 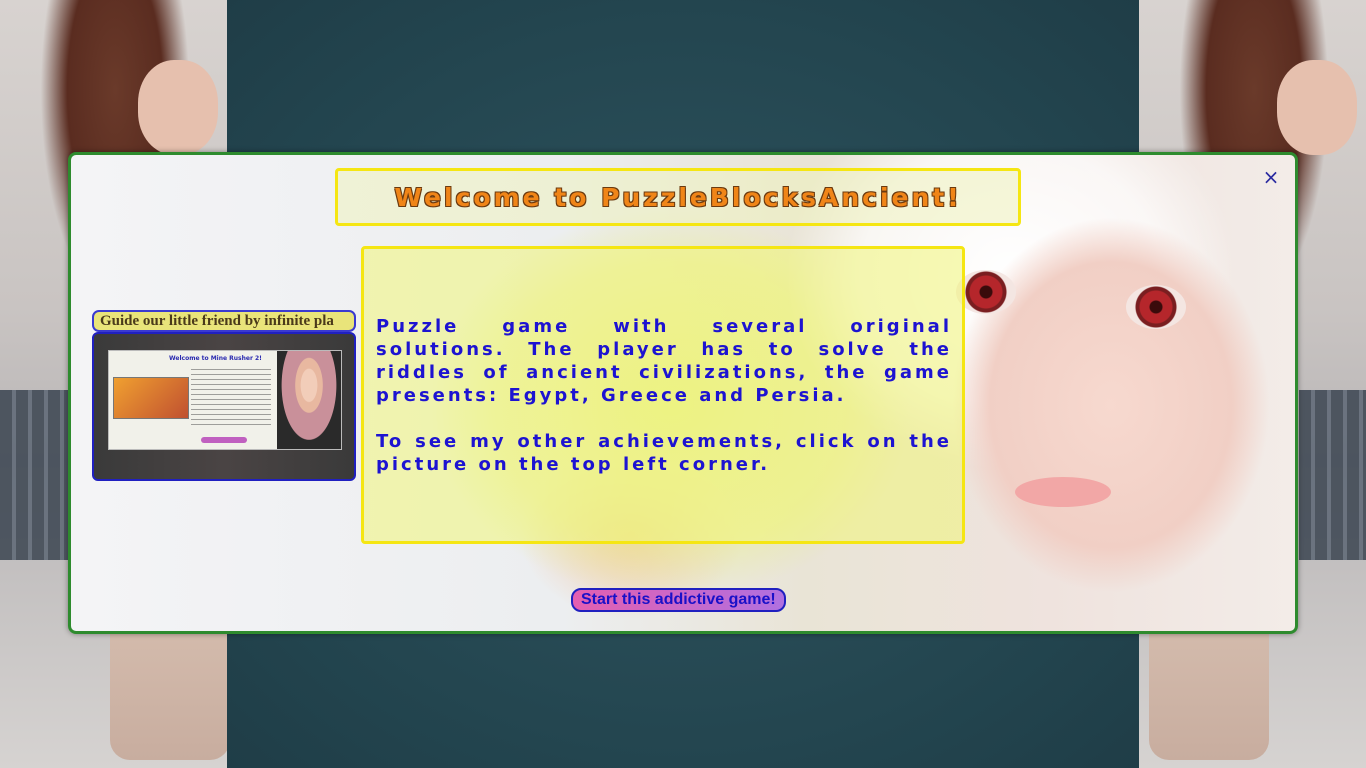 I want to click on background-eye-left, so click(x=986, y=292).